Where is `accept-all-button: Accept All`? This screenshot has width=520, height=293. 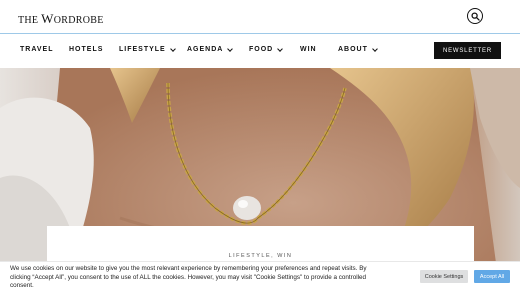
accept-all-button: Accept All is located at coordinates (492, 276).